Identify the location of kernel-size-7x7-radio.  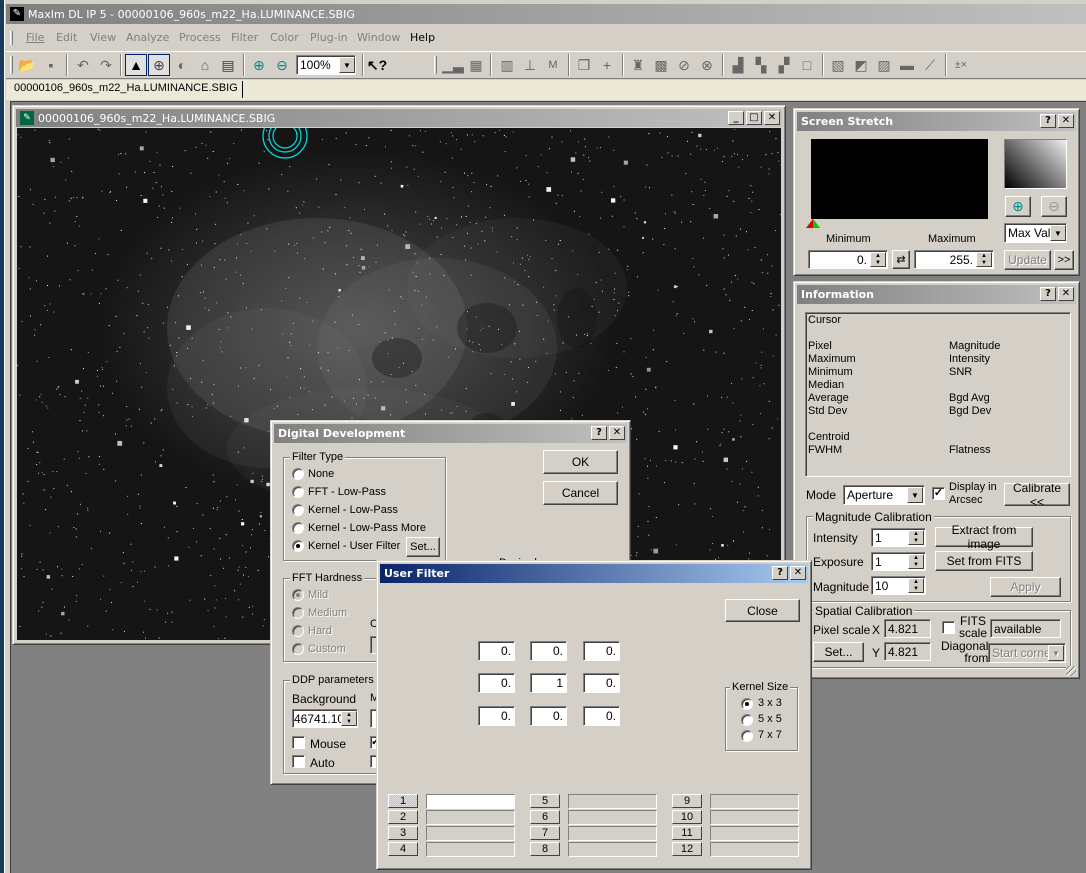
(747, 736).